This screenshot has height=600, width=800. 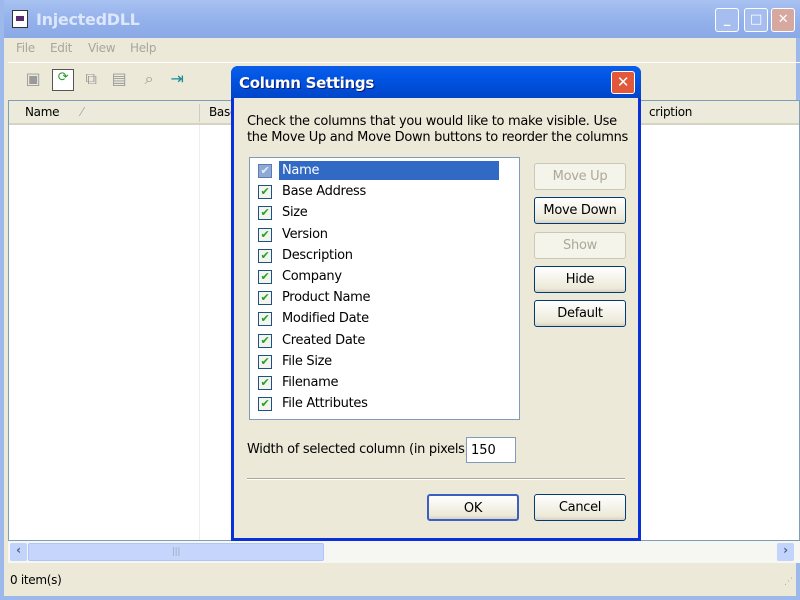 I want to click on sort-arrow-icon: ⁄, so click(x=82, y=112).